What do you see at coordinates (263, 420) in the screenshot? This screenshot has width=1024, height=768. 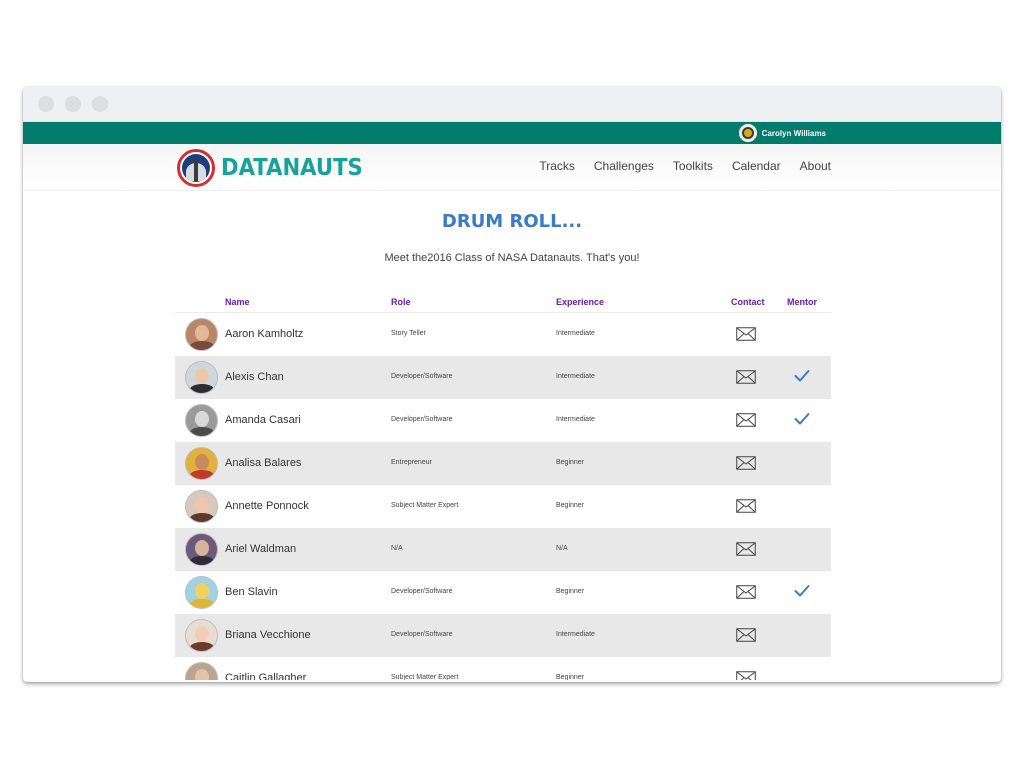 I see `member-name: Amanda Casari` at bounding box center [263, 420].